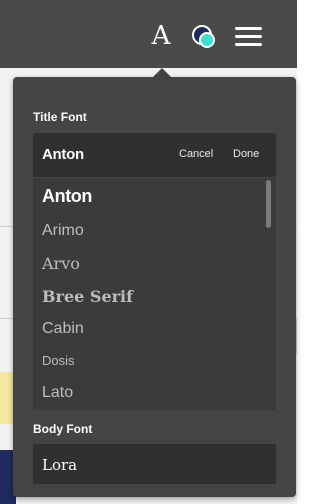 This screenshot has width=320, height=504. Describe the element at coordinates (248, 36) in the screenshot. I see `hamburger-menu-icon` at that location.